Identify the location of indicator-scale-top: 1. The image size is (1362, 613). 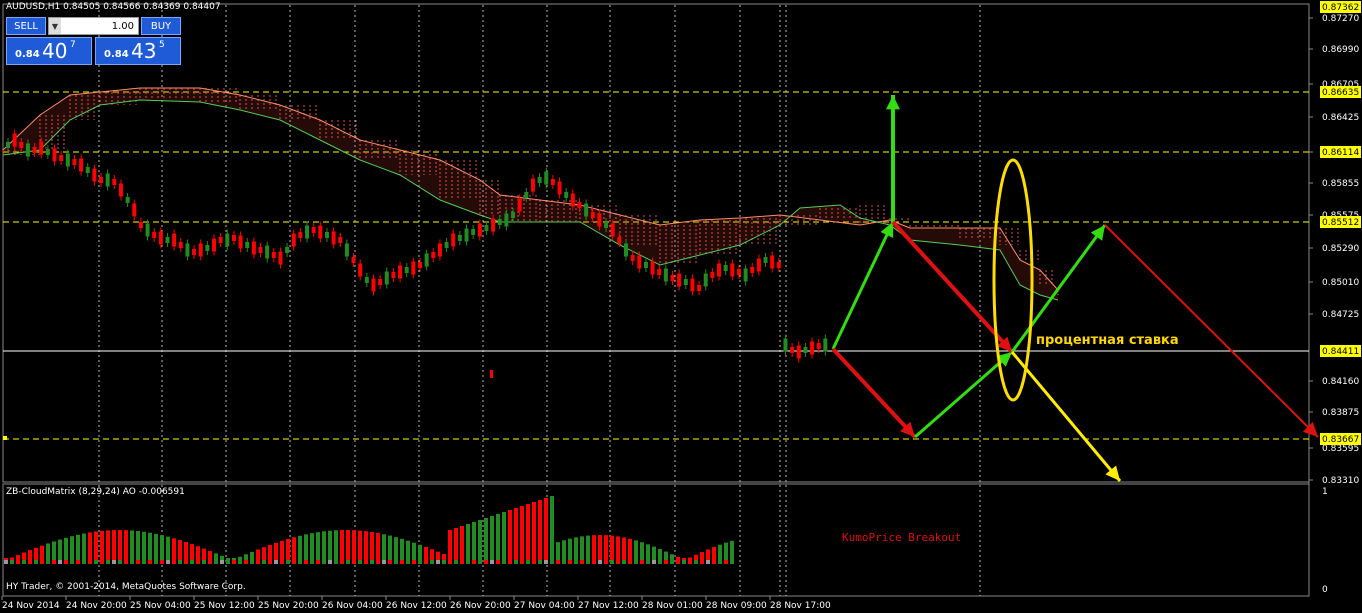
(1325, 492).